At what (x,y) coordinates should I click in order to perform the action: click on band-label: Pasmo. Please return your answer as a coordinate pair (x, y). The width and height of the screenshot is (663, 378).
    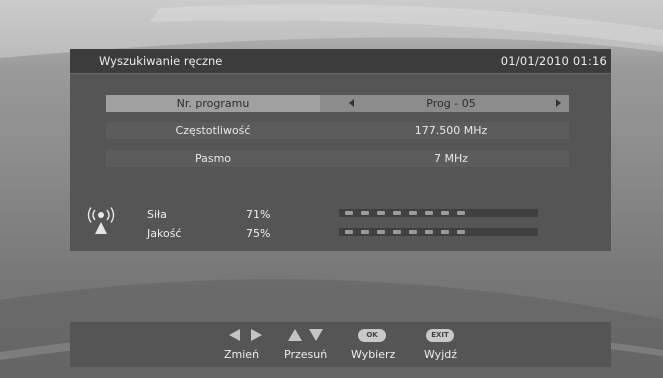
    Looking at the image, I should click on (213, 158).